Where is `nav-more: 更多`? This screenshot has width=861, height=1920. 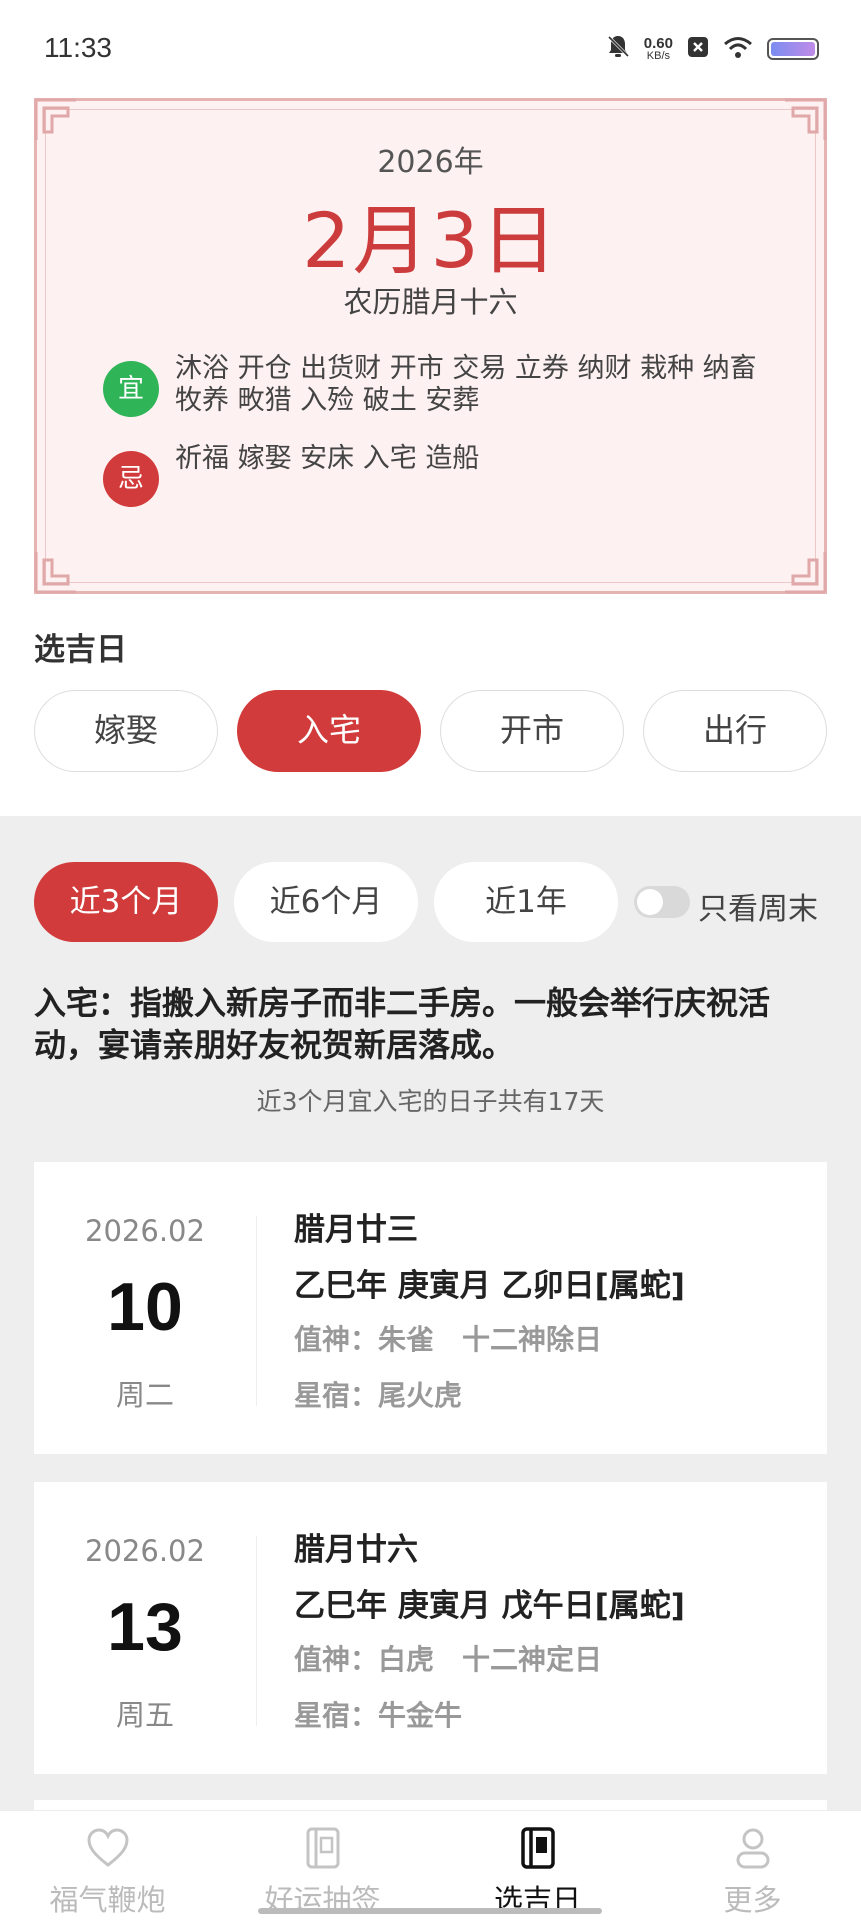
nav-more: 更多 is located at coordinates (752, 1865).